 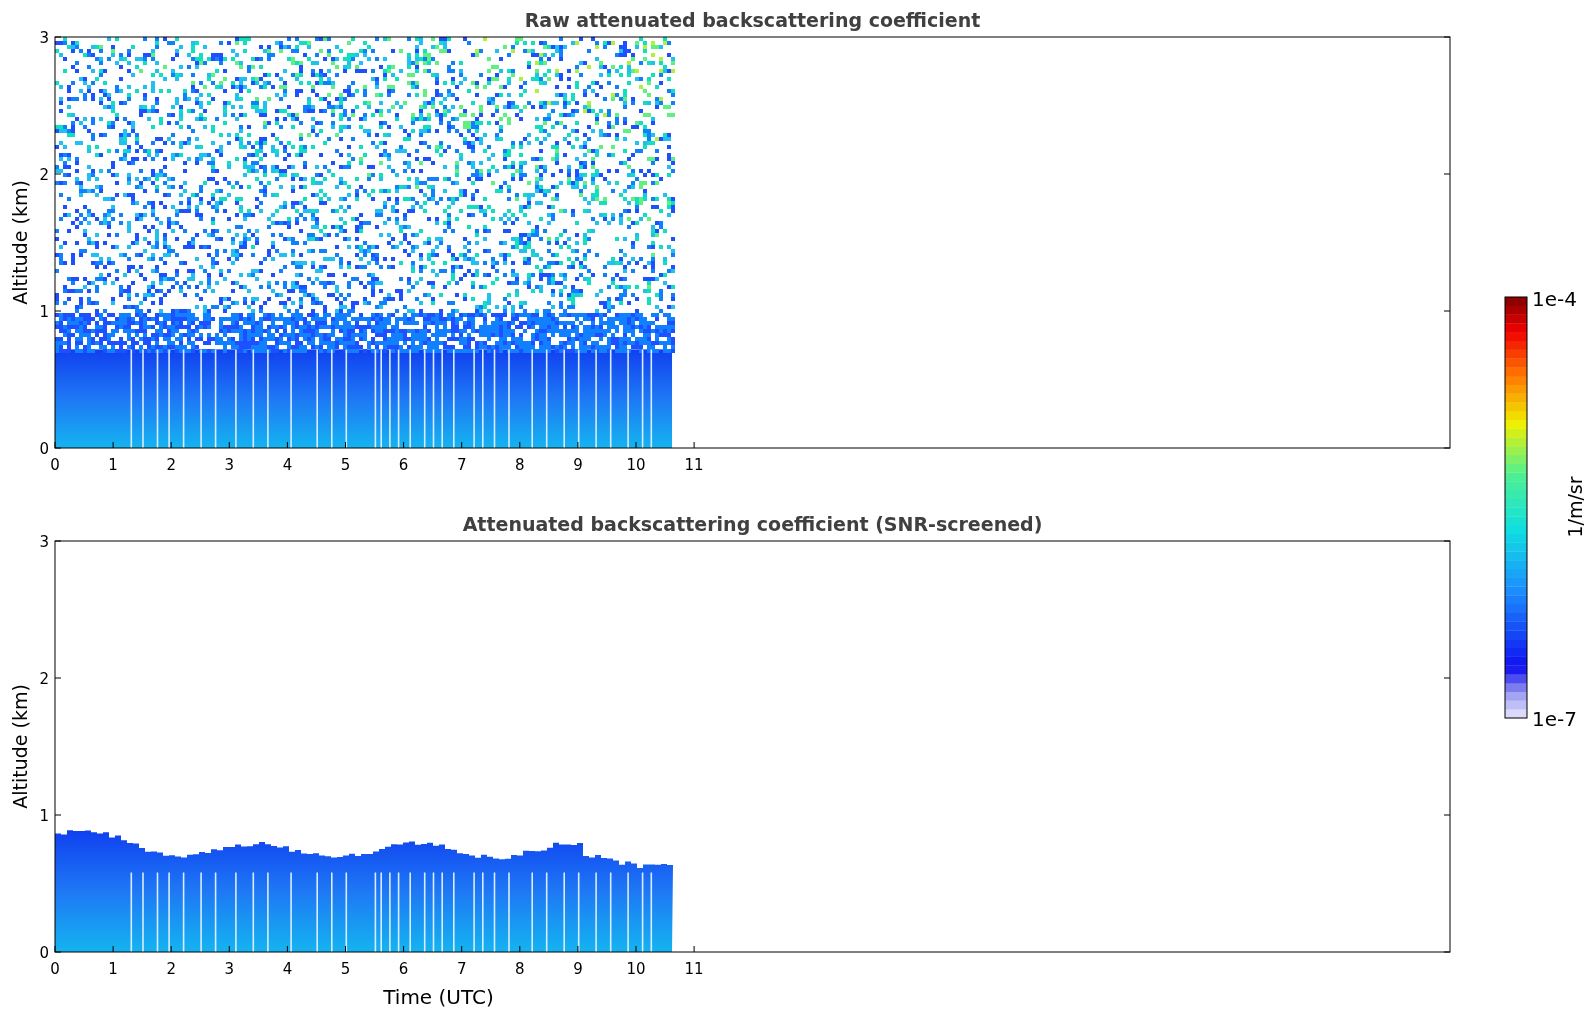 I want to click on colorbar-label: 1e-7, so click(x=1554, y=719).